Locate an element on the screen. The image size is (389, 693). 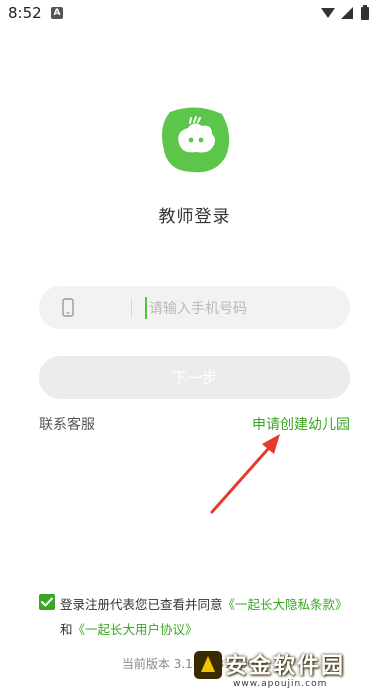
status-icons is located at coordinates (349, 15).